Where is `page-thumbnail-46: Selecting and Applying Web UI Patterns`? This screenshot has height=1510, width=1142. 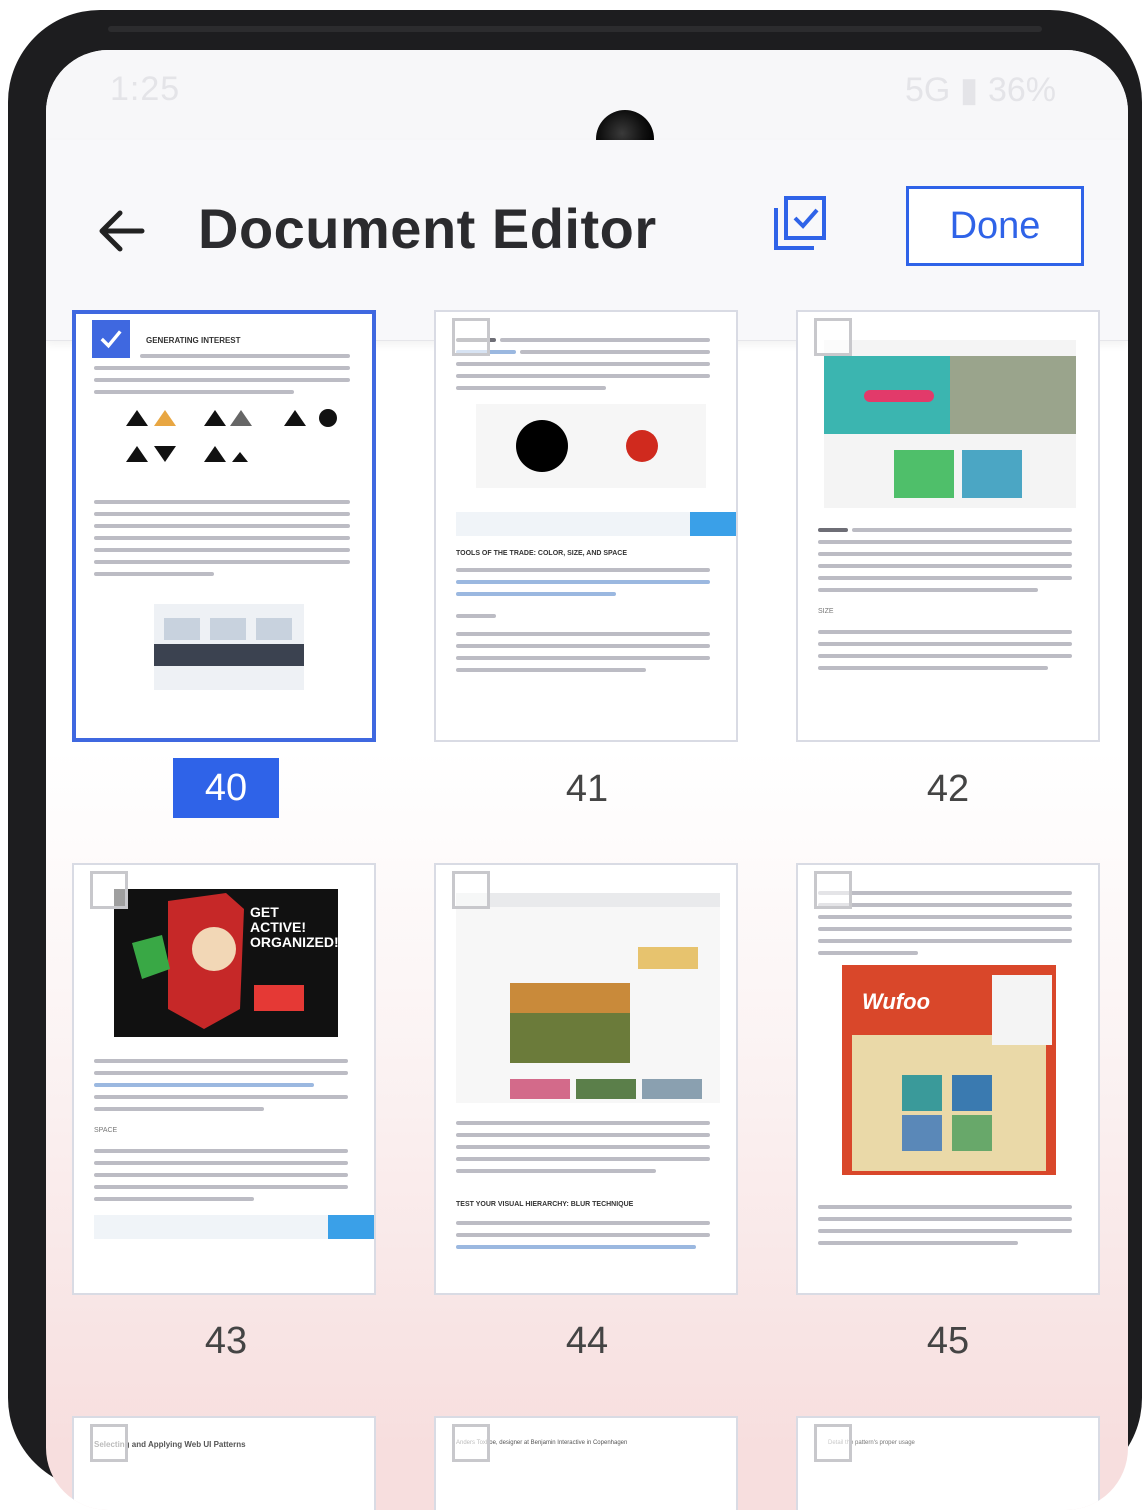
page-thumbnail-46: Selecting and Applying Web UI Patterns is located at coordinates (224, 1463).